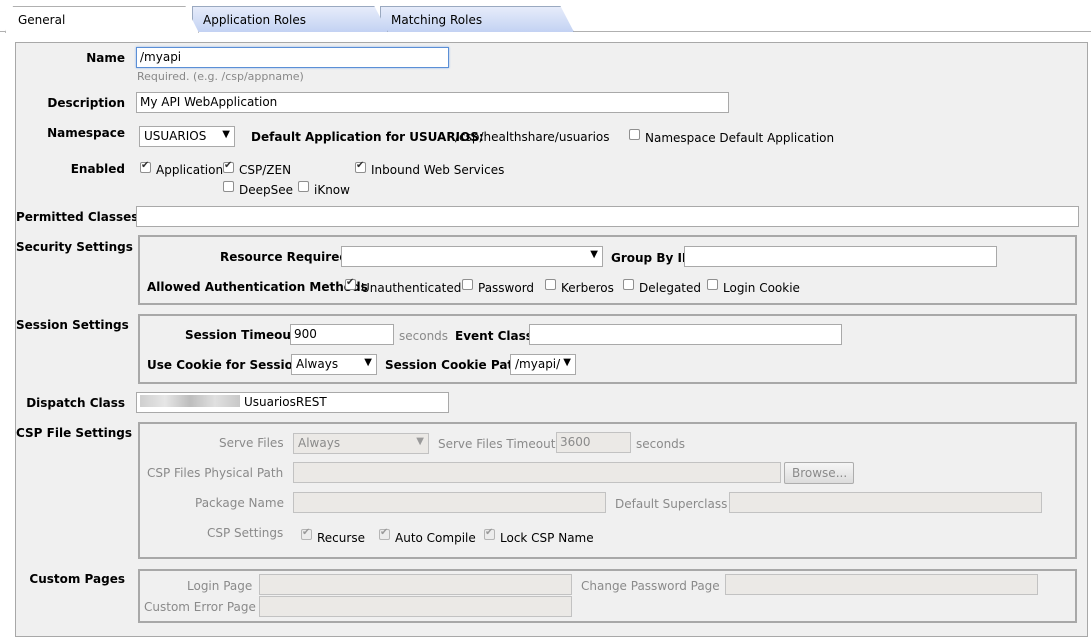  Describe the element at coordinates (506, 288) in the screenshot. I see `password-label: Password` at that location.